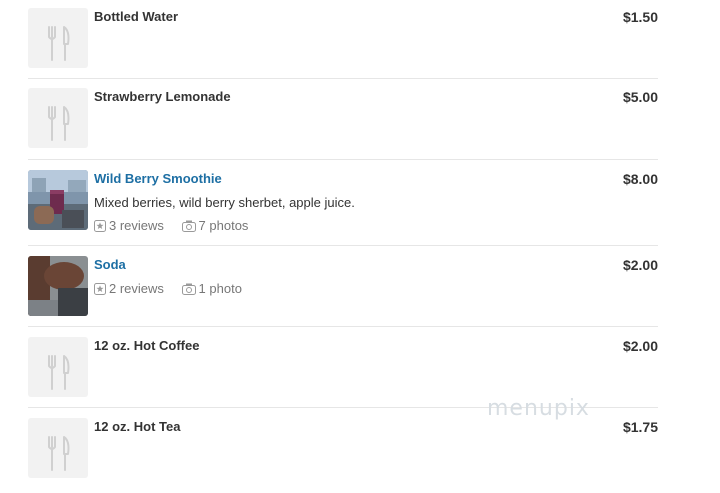  What do you see at coordinates (110, 264) in the screenshot?
I see `item-name-link: Soda` at bounding box center [110, 264].